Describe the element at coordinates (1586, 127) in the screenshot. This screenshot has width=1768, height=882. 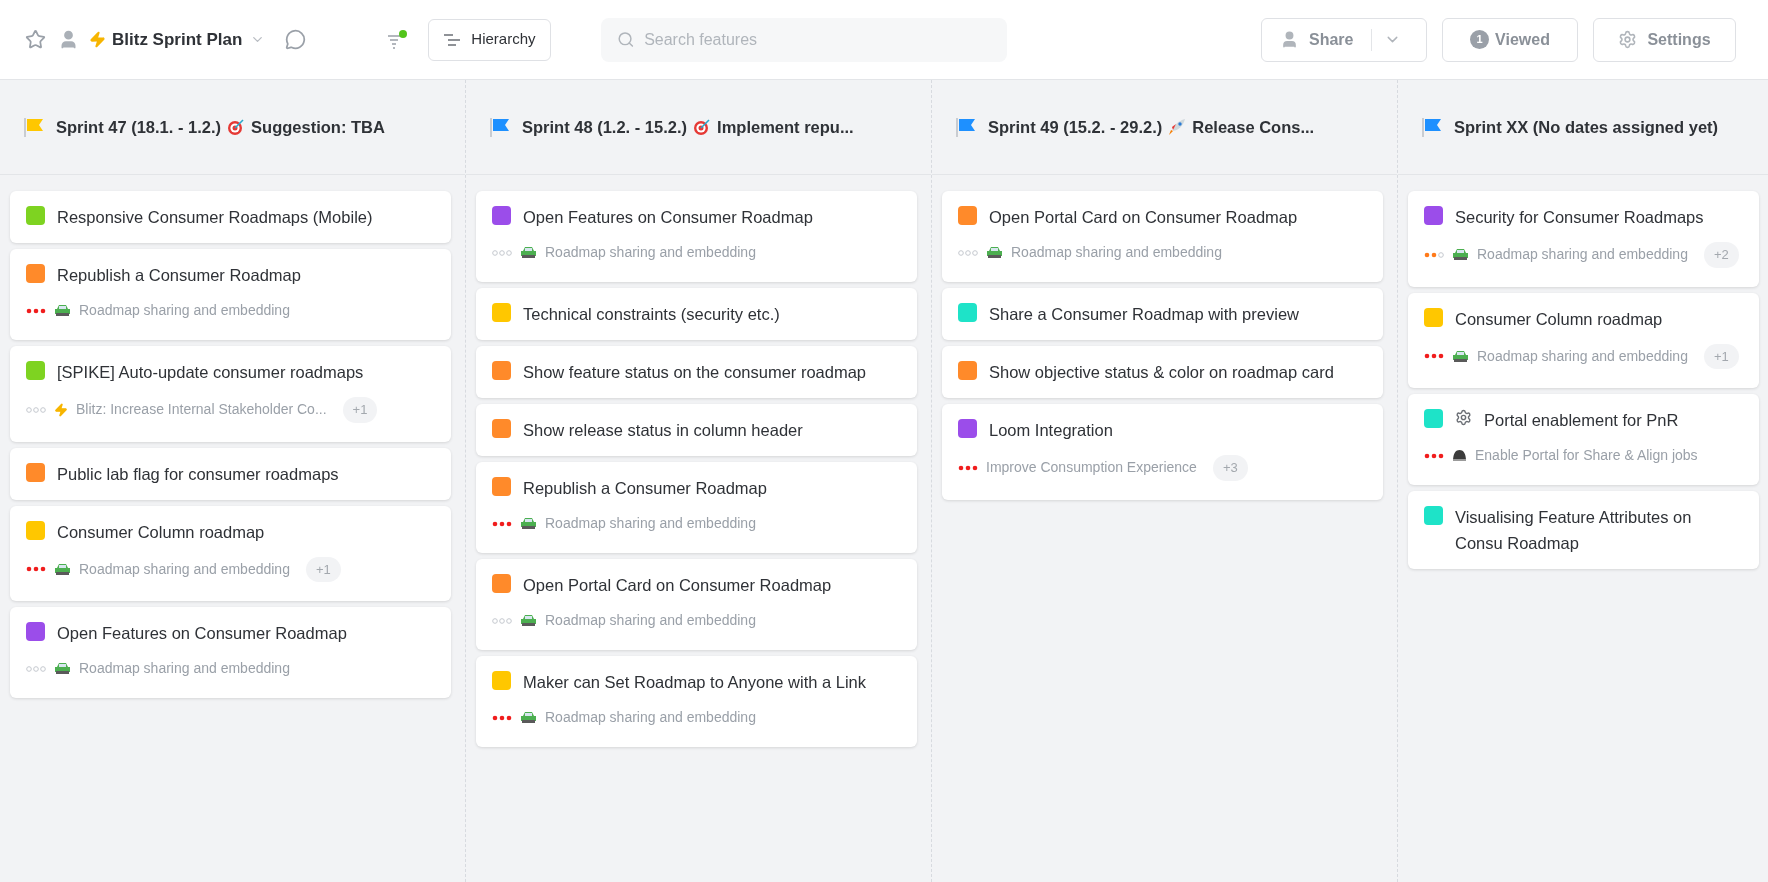
I see `sprint-title: Sprint XX (No dates assigned yet)` at that location.